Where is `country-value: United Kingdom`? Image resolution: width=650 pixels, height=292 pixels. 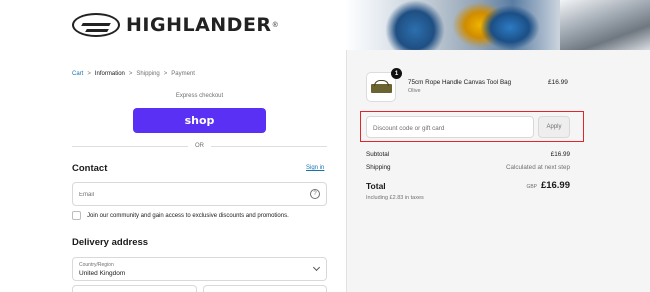
country-value: United Kingdom is located at coordinates (102, 273).